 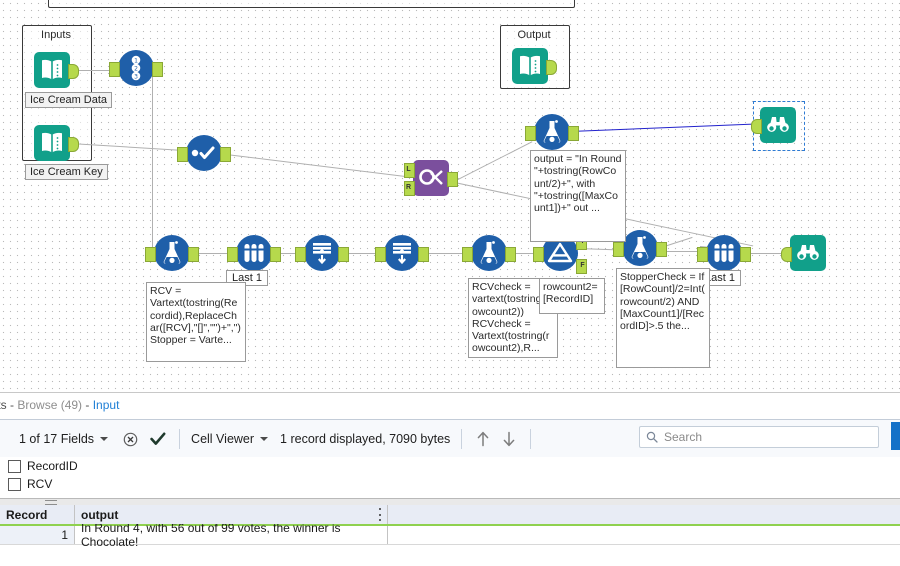 What do you see at coordinates (778, 125) in the screenshot?
I see `browse-binoculars-icon` at bounding box center [778, 125].